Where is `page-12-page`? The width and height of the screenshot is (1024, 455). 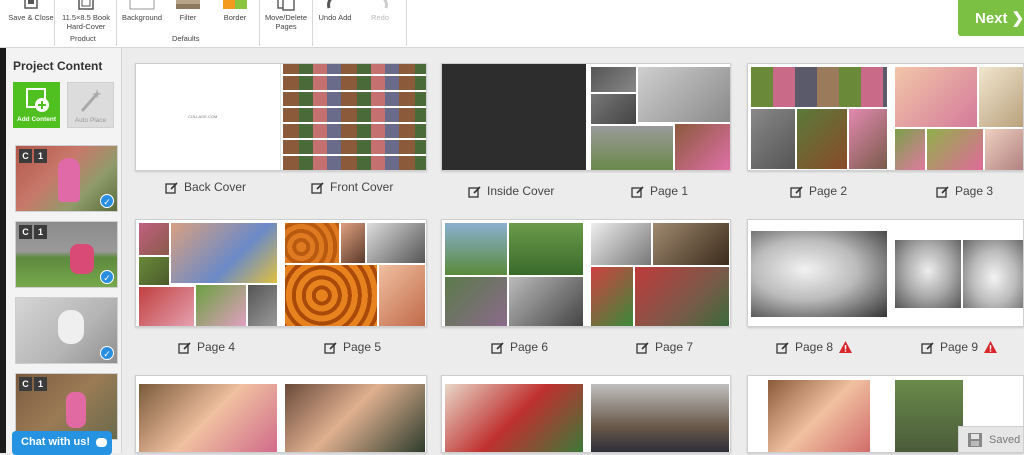 page-12-page is located at coordinates (514, 414).